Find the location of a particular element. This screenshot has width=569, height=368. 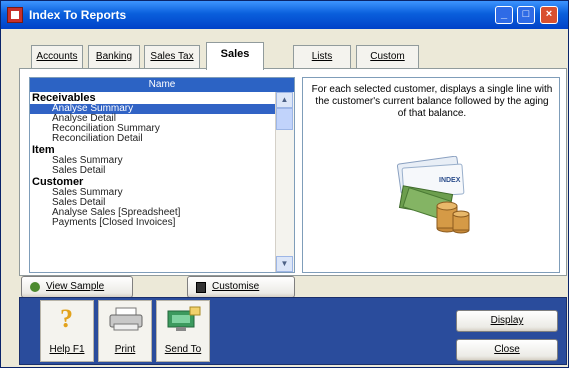

tab-sales: Sales is located at coordinates (235, 56).